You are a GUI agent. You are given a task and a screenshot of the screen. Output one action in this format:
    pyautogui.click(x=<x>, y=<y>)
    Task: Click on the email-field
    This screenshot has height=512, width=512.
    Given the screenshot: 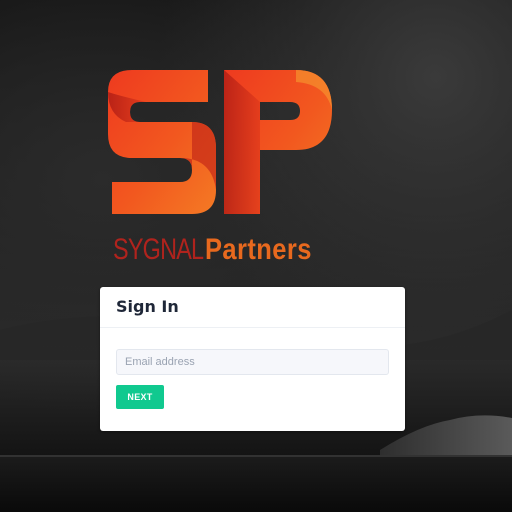 What is the action you would take?
    pyautogui.click(x=252, y=362)
    